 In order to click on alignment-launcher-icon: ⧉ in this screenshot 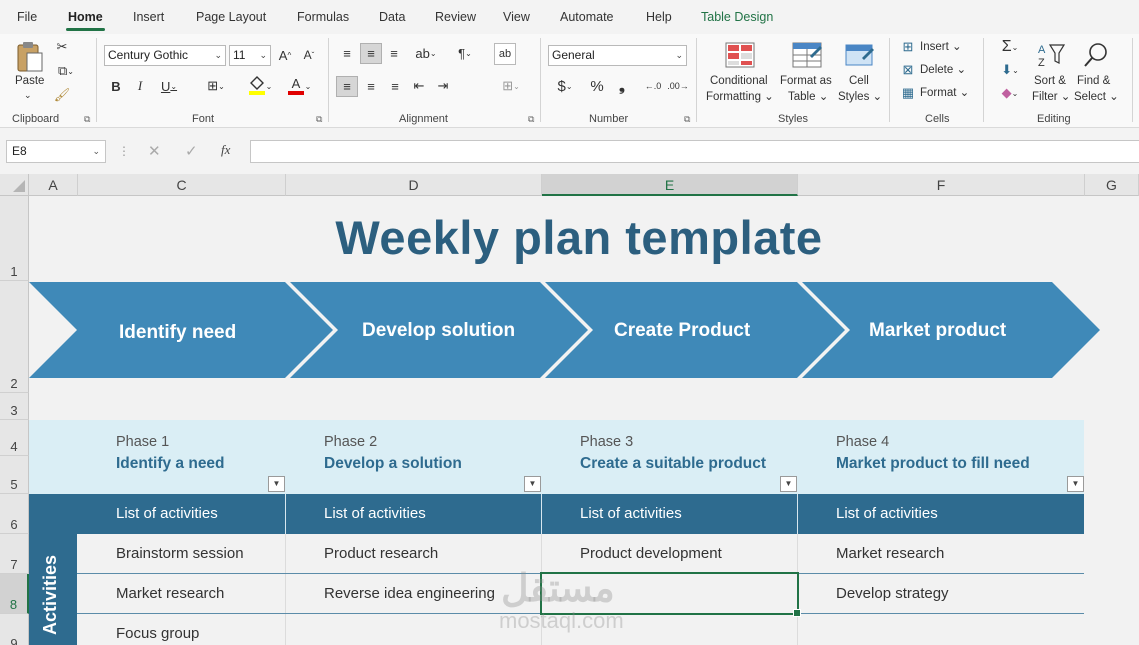, I will do `click(531, 119)`.